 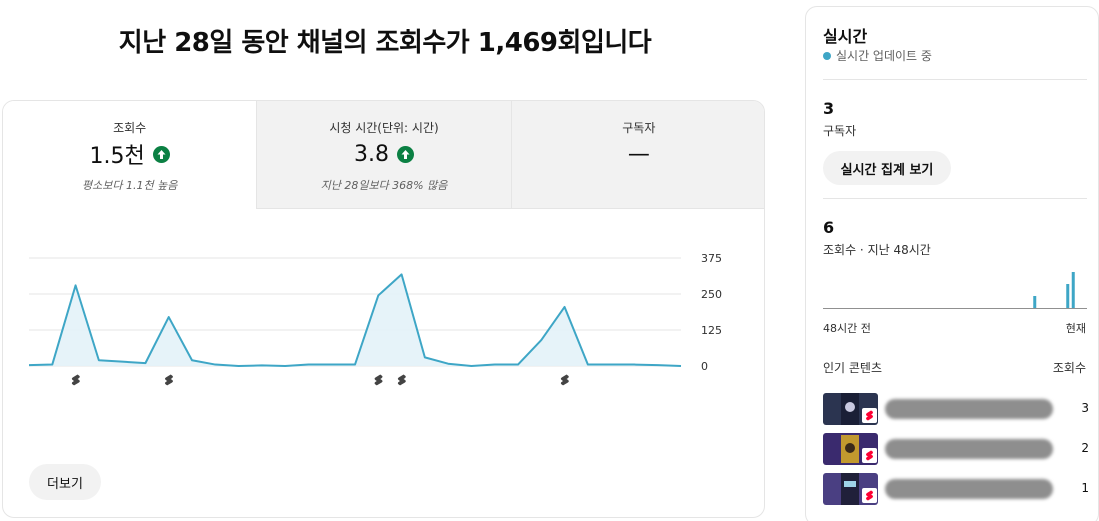 I want to click on more-button: 더보기, so click(x=65, y=482).